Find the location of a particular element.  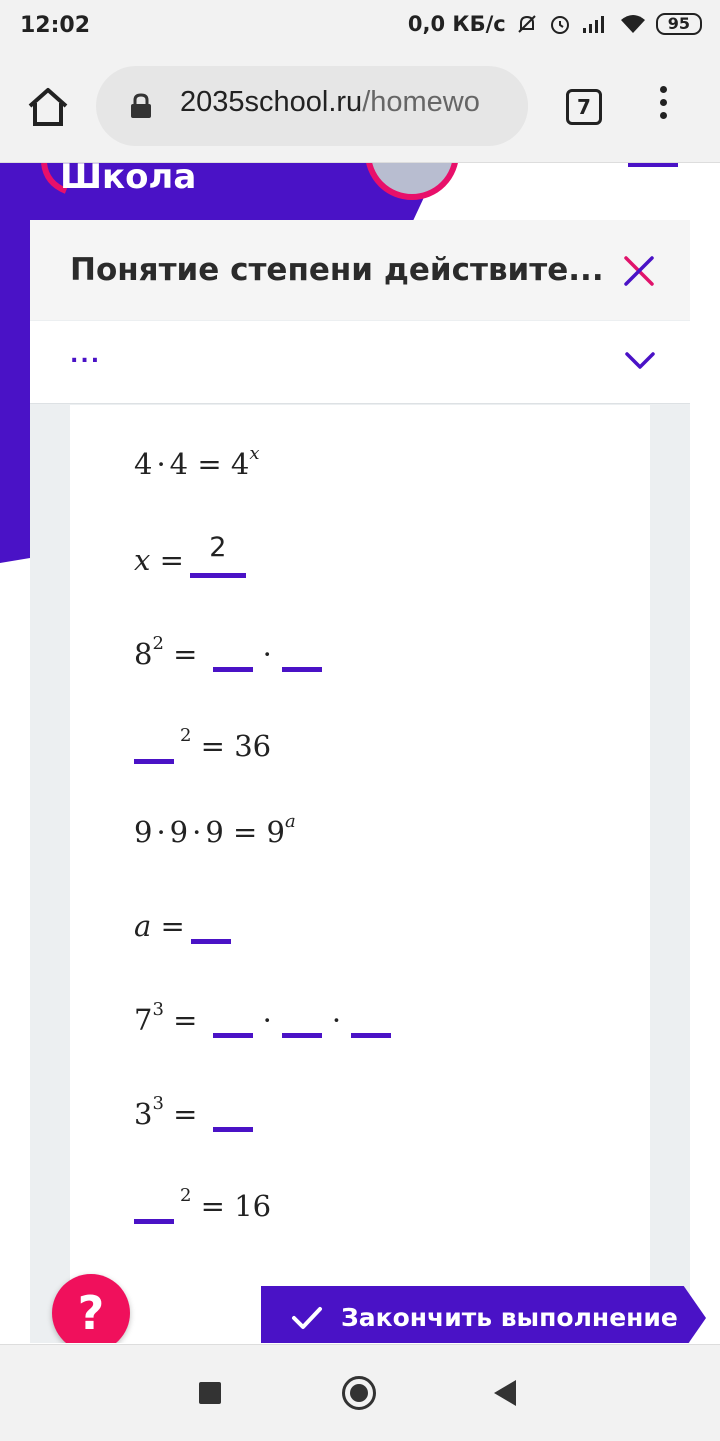

network-speed: 0,0 КБ/с is located at coordinates (456, 24).